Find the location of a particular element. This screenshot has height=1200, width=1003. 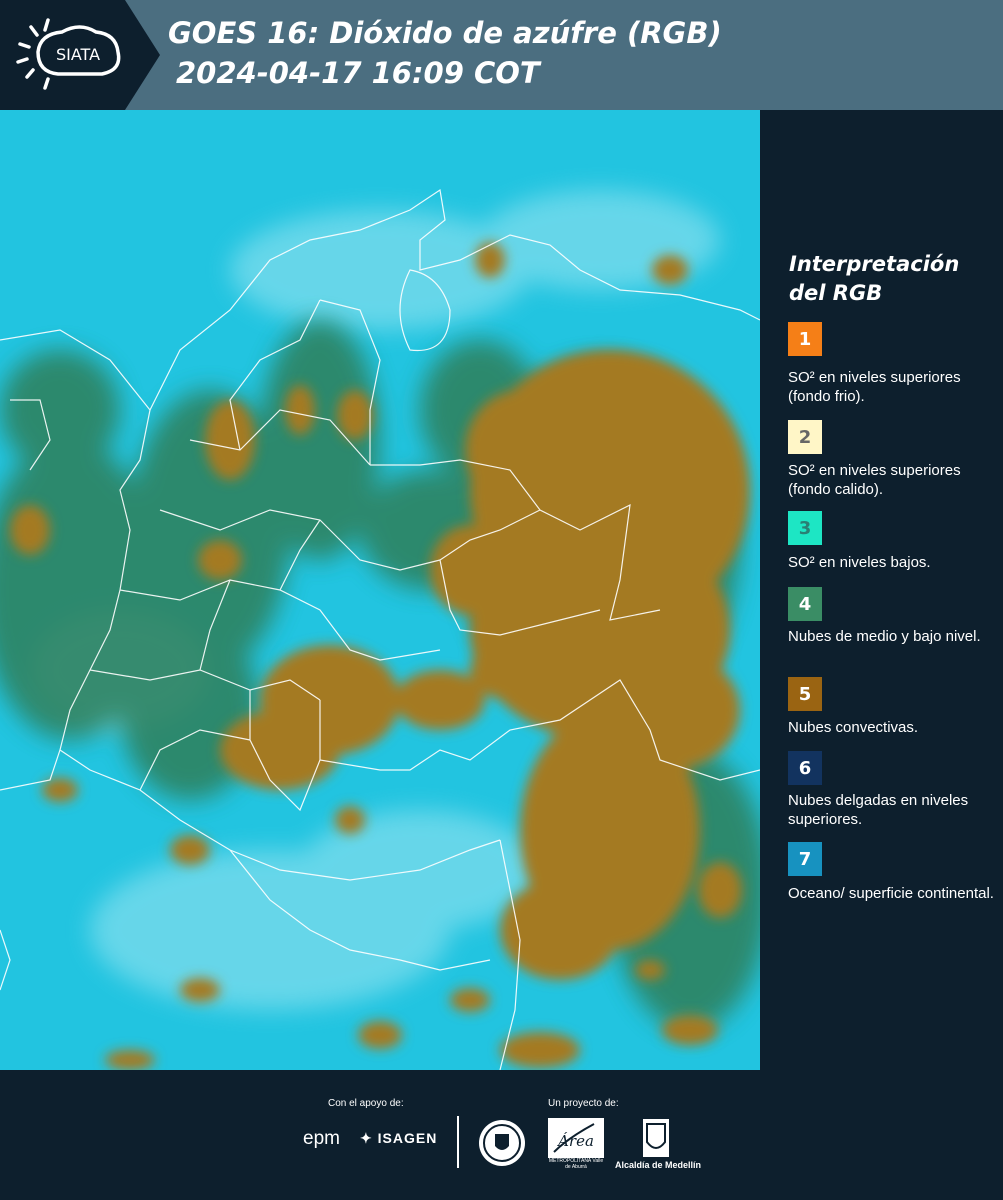

legend-label-4: Nubes de medio y bajo nivel. is located at coordinates (884, 636).